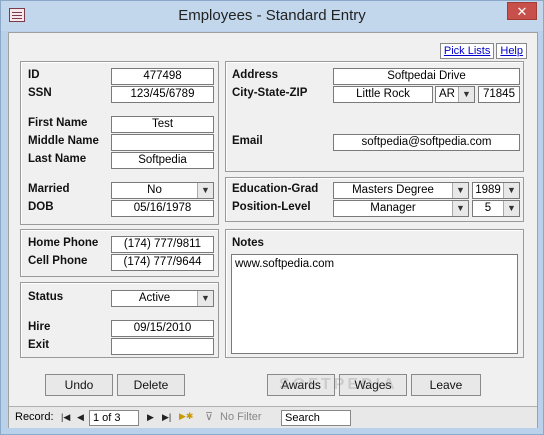 Image resolution: width=544 pixels, height=435 pixels. Describe the element at coordinates (522, 11) in the screenshot. I see `close-button: ✕` at that location.